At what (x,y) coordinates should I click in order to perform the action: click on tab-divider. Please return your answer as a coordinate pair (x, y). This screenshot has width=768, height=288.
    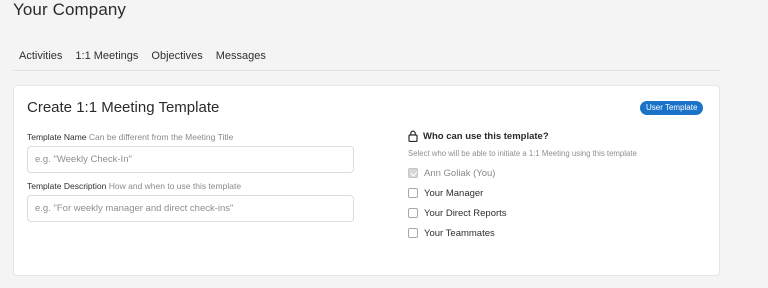
    Looking at the image, I should click on (366, 70).